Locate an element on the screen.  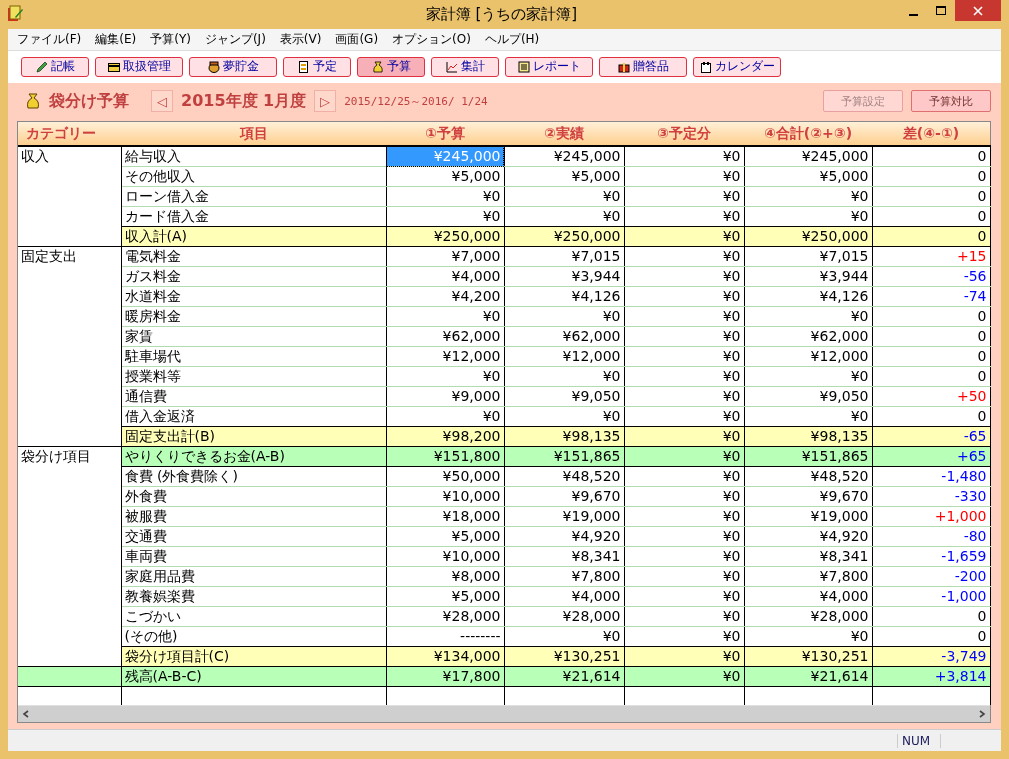
menu-item: 予算(Y) is located at coordinates (170, 39).